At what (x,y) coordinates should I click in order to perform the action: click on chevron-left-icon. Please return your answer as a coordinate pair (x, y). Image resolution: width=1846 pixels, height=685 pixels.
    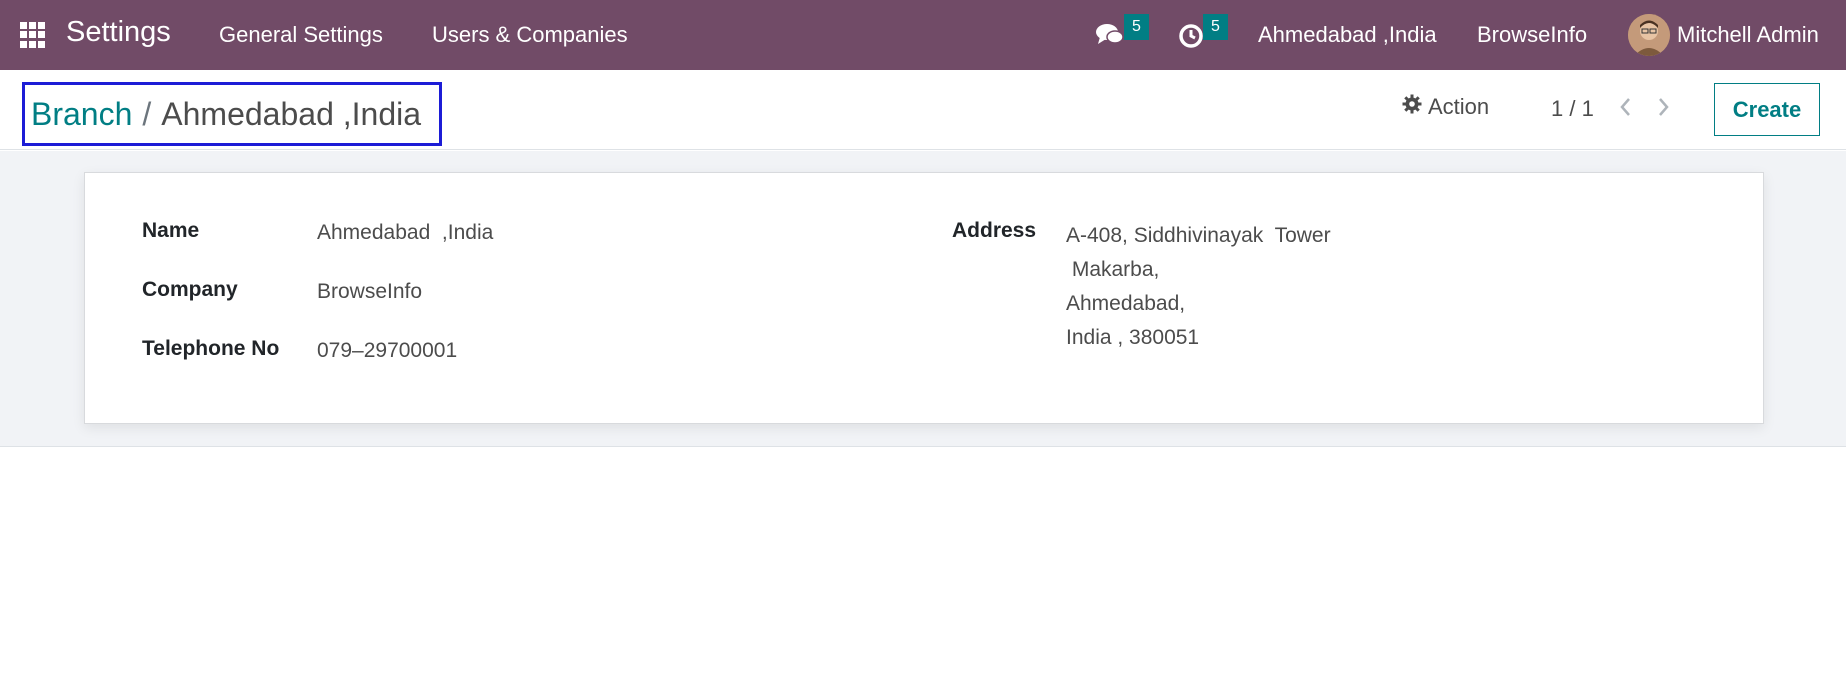
    Looking at the image, I should click on (1625, 110).